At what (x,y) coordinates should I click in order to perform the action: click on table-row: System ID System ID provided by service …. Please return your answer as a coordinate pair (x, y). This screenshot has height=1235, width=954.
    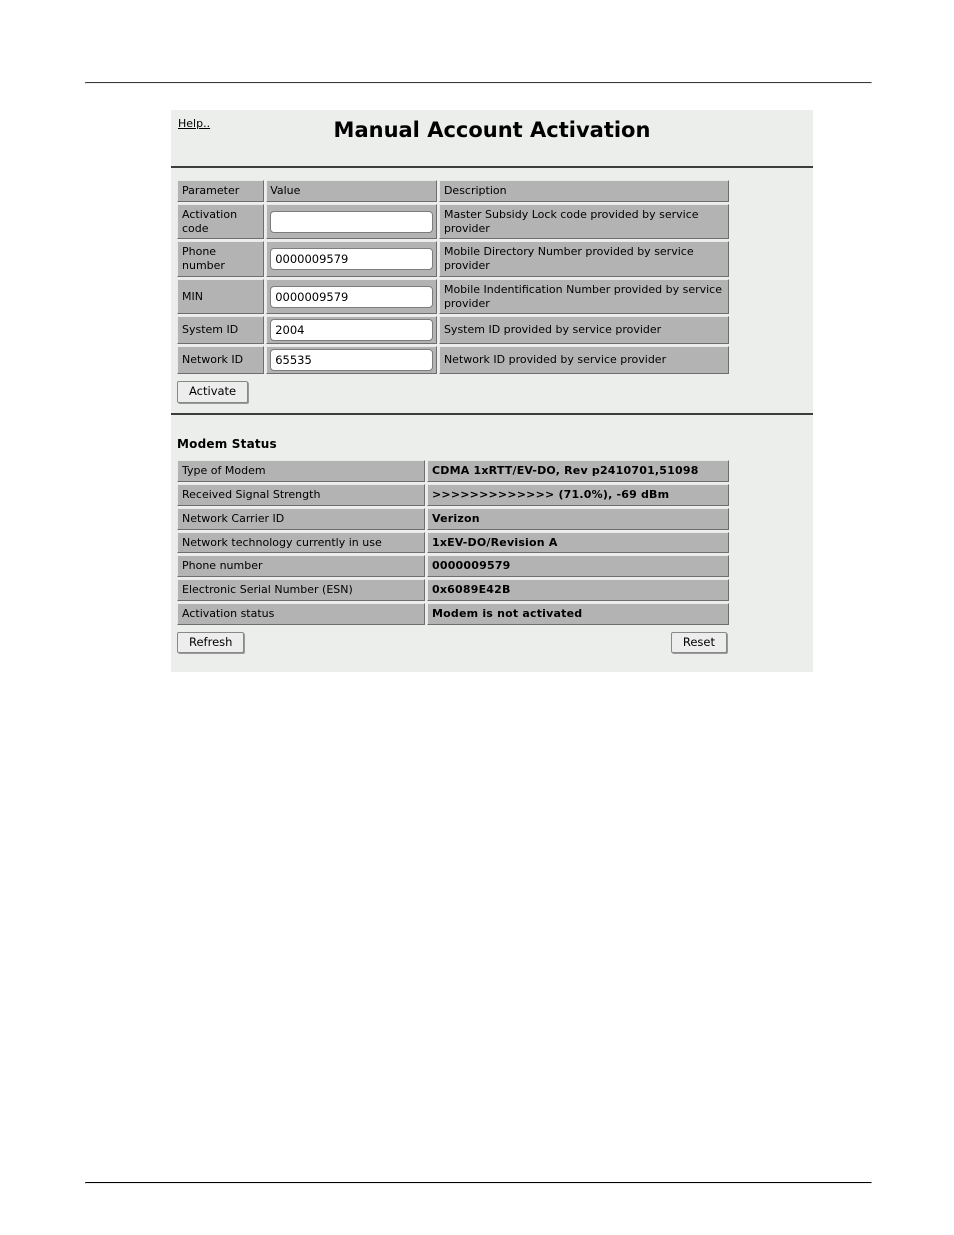
    Looking at the image, I should click on (453, 330).